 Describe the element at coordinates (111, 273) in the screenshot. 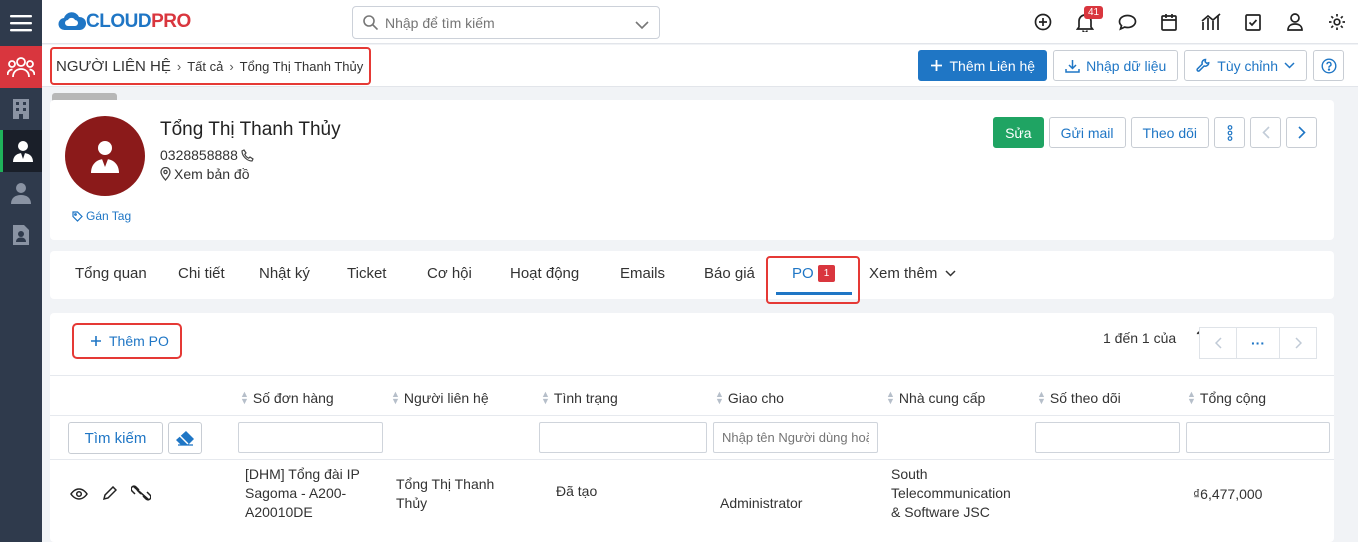

I see `tab-overview: Tổng quan` at that location.